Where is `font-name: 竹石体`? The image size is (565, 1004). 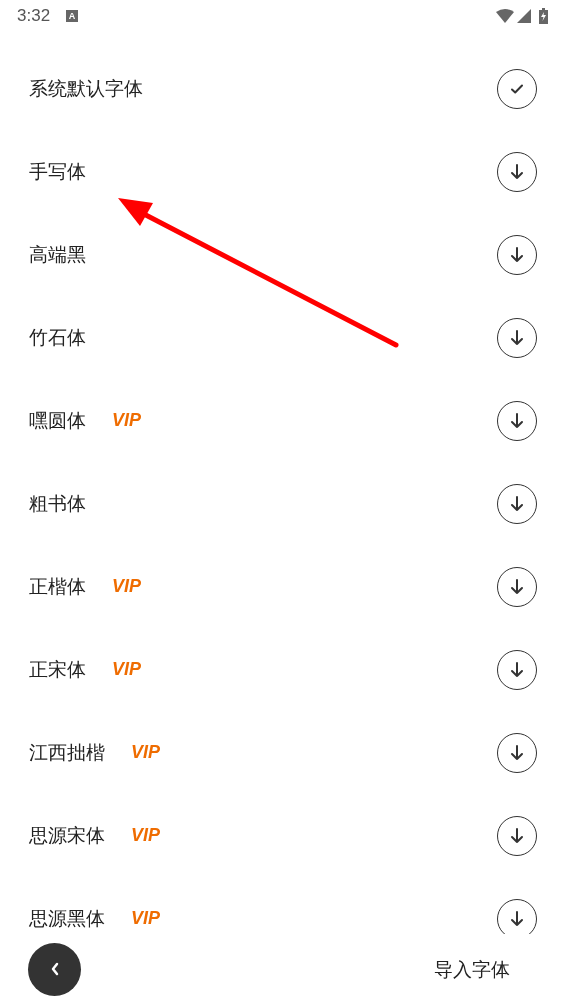 font-name: 竹石体 is located at coordinates (57, 338).